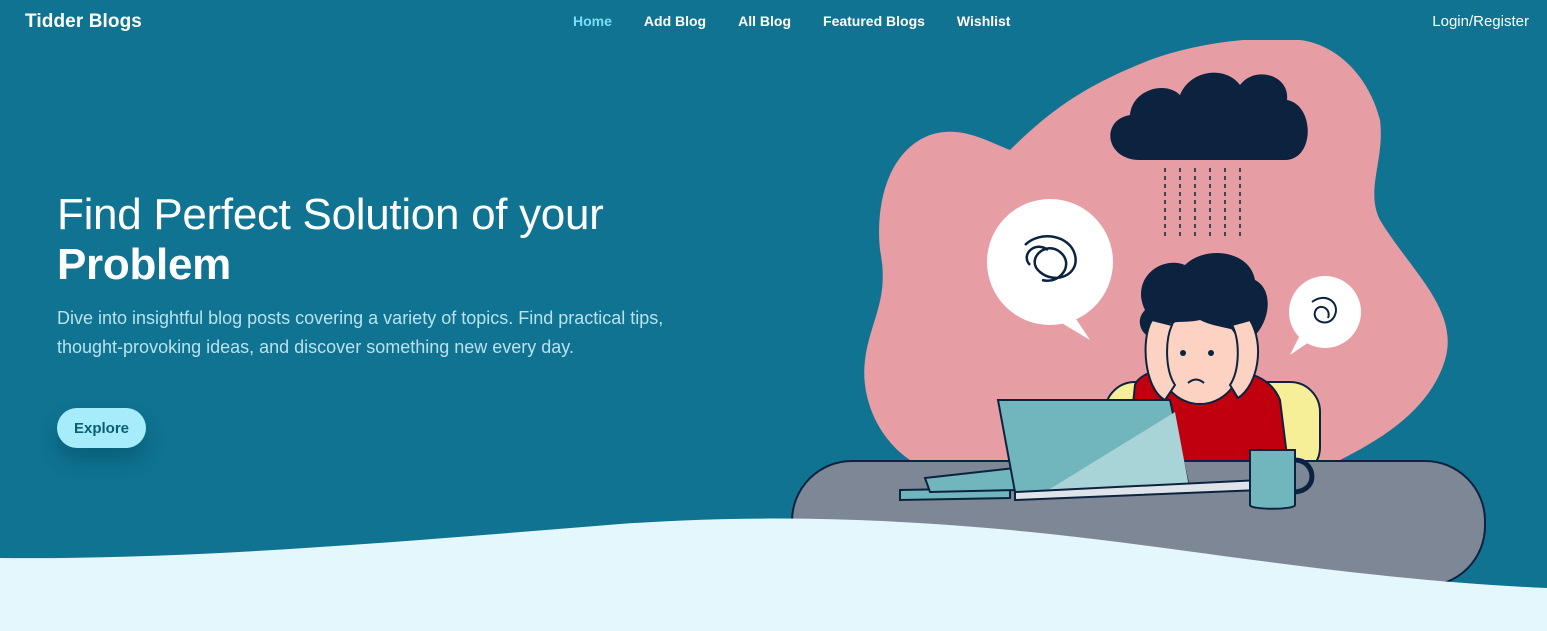  Describe the element at coordinates (675, 21) in the screenshot. I see `nav-link-add-blog: Add Blog` at that location.